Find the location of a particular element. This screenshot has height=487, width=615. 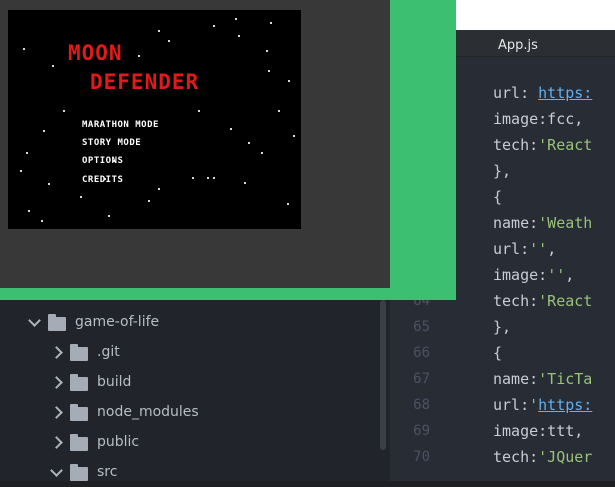

code-token: 'React is located at coordinates (565, 145).